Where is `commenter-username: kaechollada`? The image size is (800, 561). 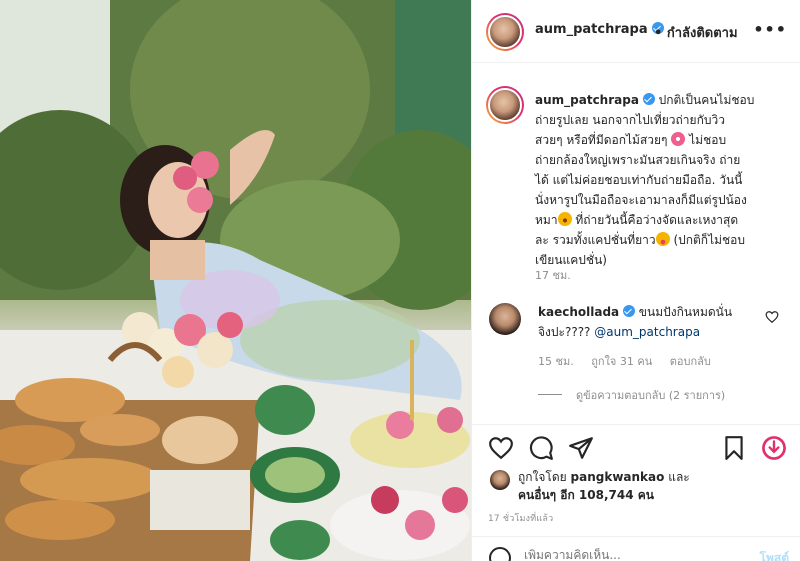 commenter-username: kaechollada is located at coordinates (578, 312).